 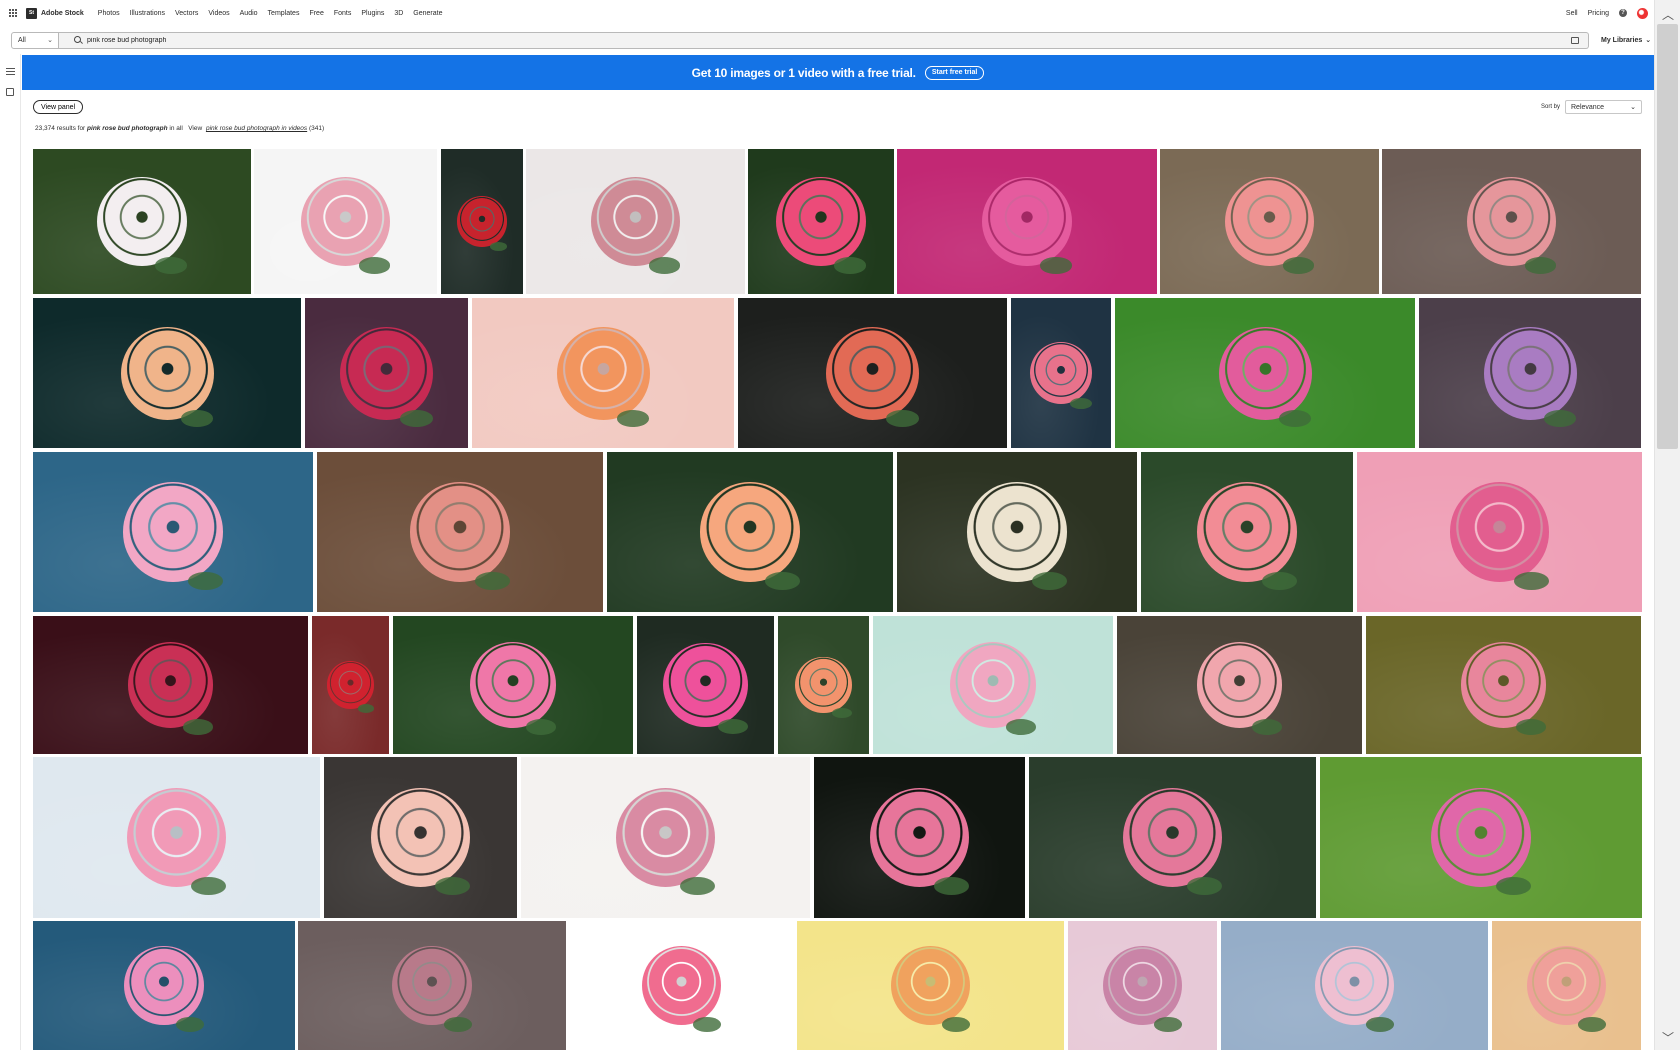 I want to click on video-results-link: pink rose bud photograph in videos, so click(x=256, y=128).